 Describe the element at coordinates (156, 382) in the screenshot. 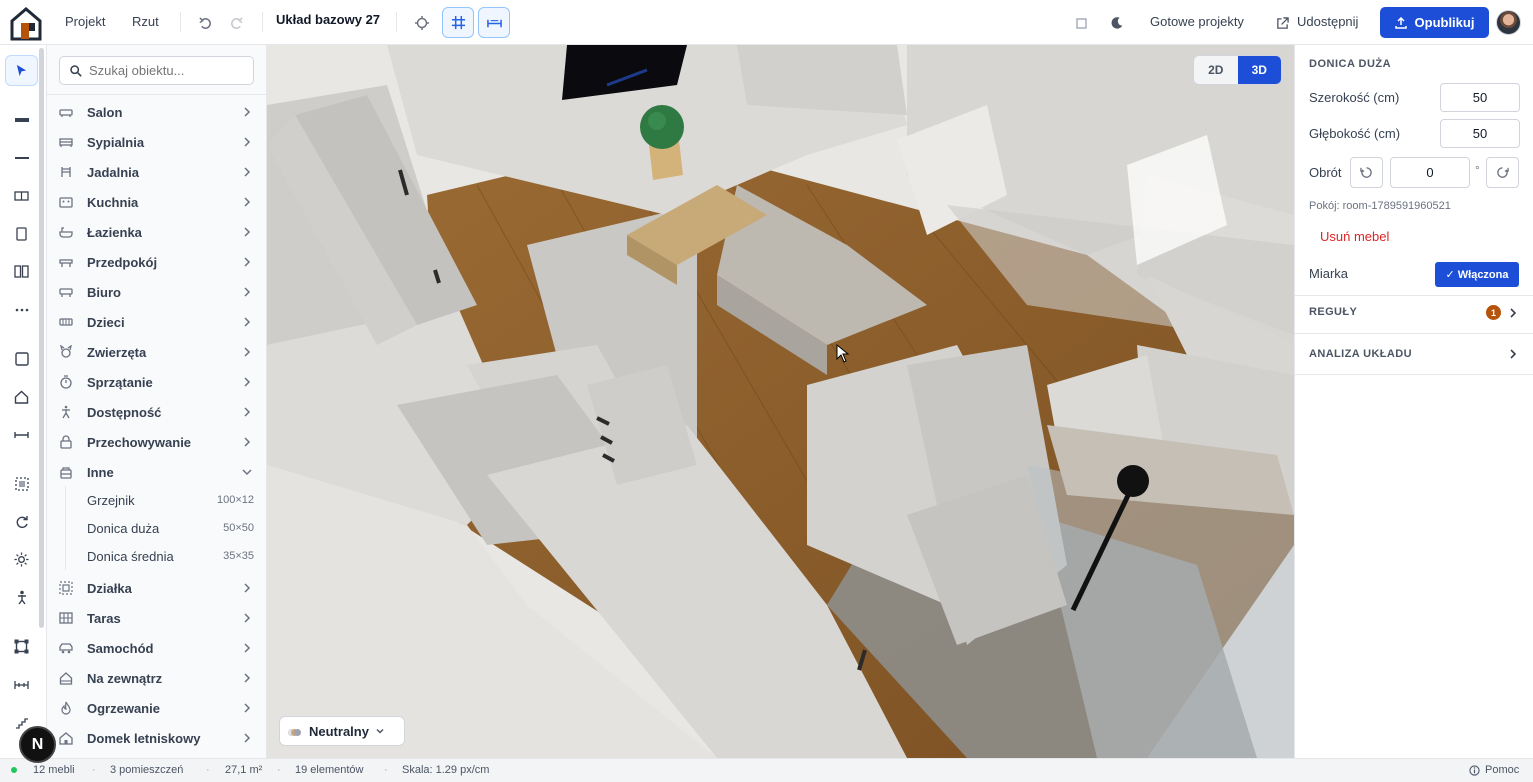

I see `category-sprzątanie: Sprzątanie` at that location.